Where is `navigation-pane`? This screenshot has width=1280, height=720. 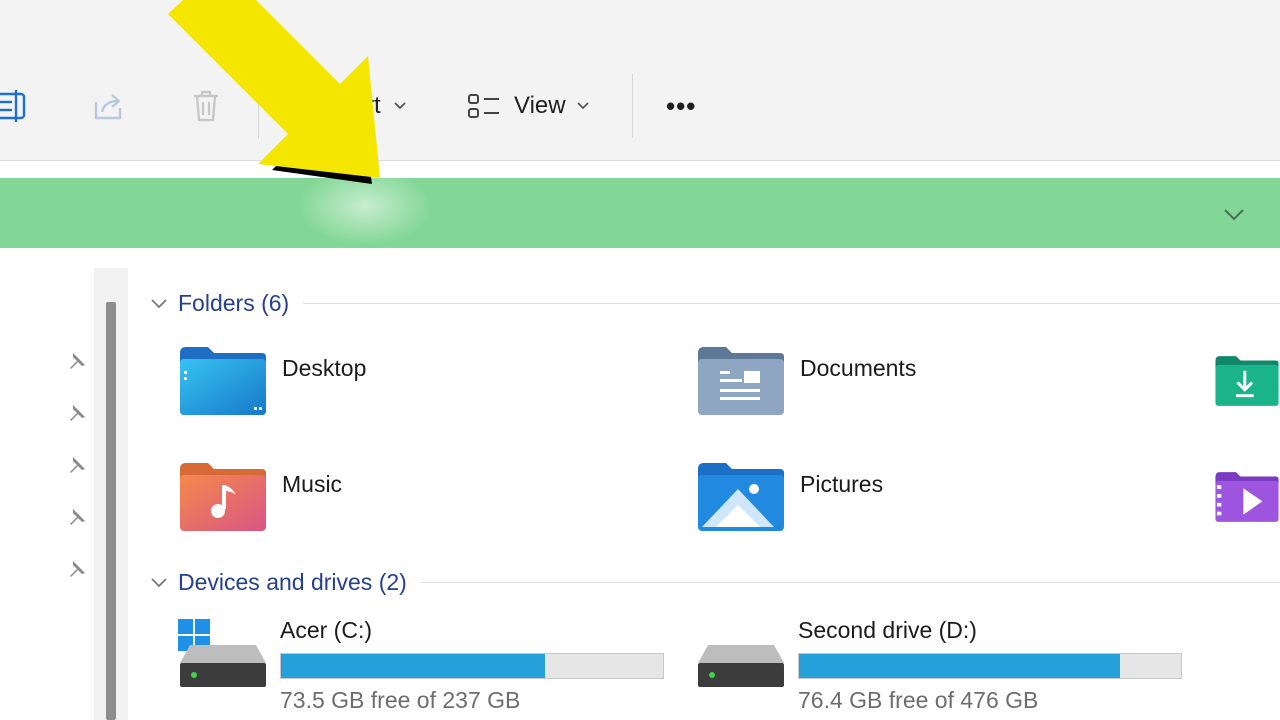
navigation-pane is located at coordinates (64, 494).